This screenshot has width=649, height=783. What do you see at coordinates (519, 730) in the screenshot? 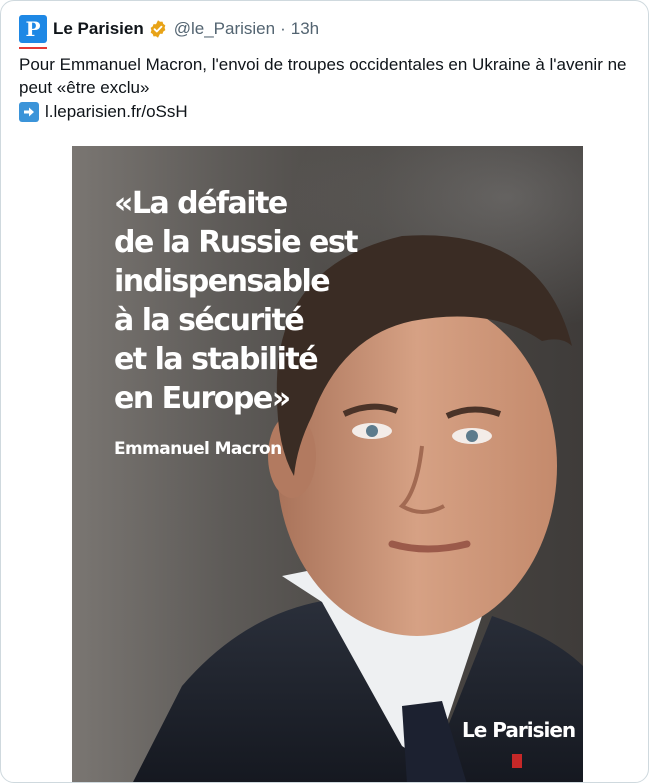
I see `le-parisien-logo: Le Parisien` at bounding box center [519, 730].